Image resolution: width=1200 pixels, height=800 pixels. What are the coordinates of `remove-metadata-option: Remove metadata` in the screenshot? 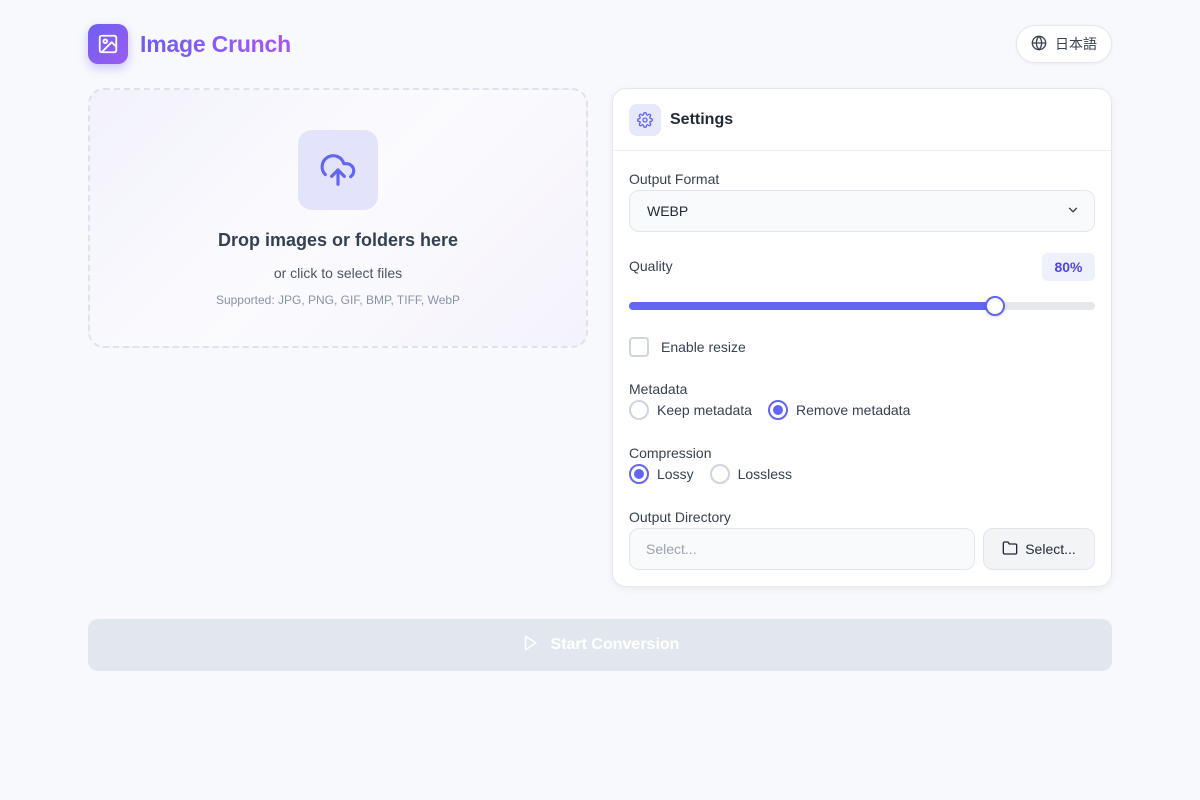 It's located at (839, 410).